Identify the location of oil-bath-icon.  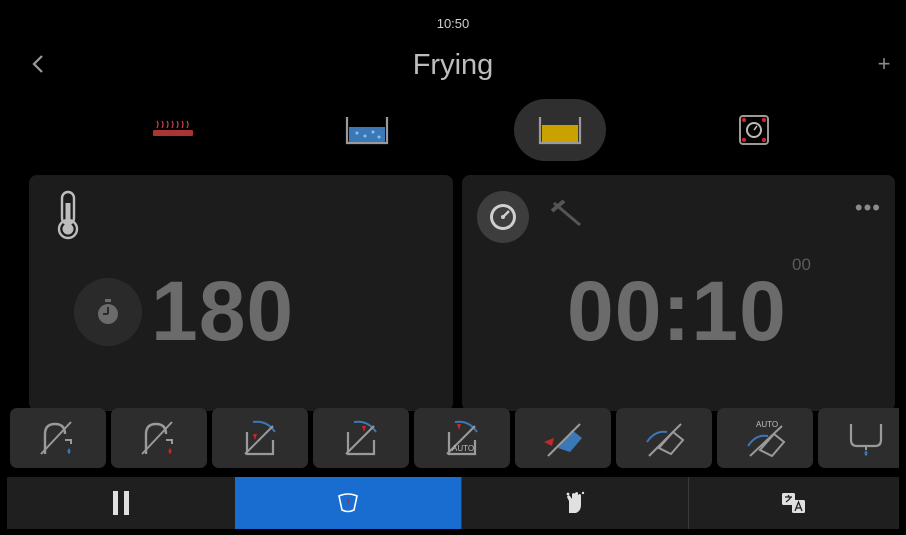
(560, 131).